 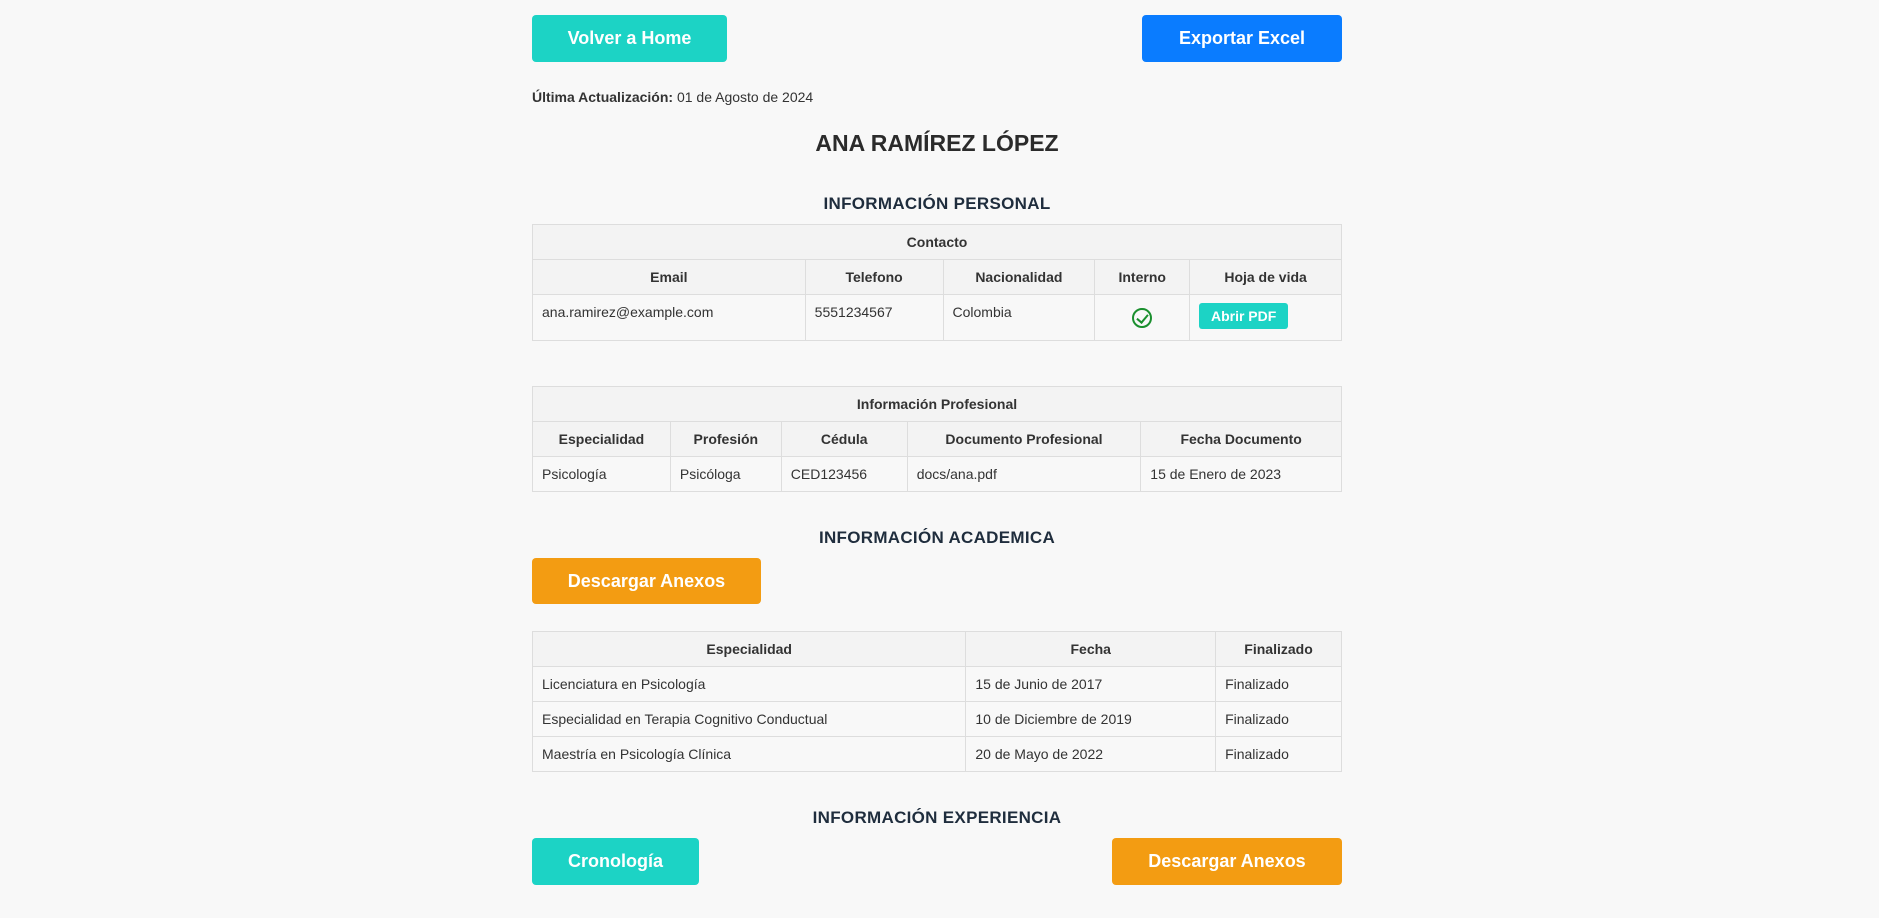 What do you see at coordinates (629, 38) in the screenshot?
I see `back-home-button: Volver a Home` at bounding box center [629, 38].